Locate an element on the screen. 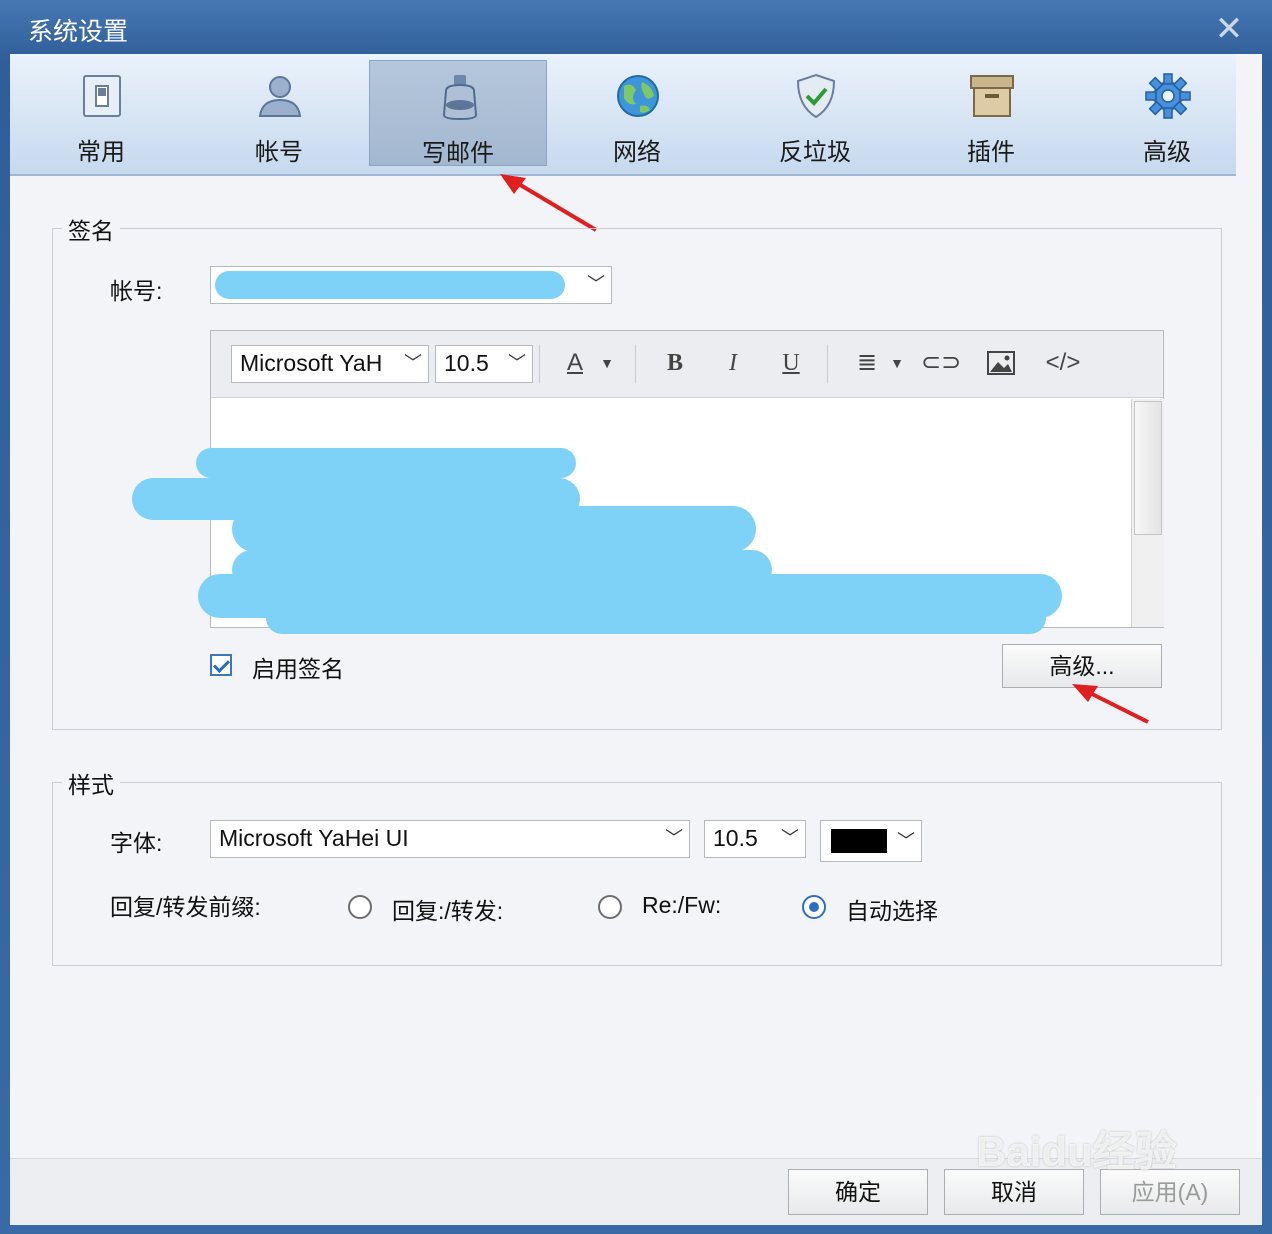  prefix-option-auto-radio is located at coordinates (814, 907).